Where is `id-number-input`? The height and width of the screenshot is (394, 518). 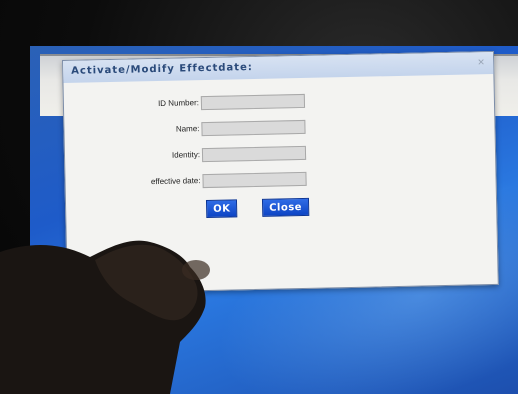 id-number-input is located at coordinates (253, 102).